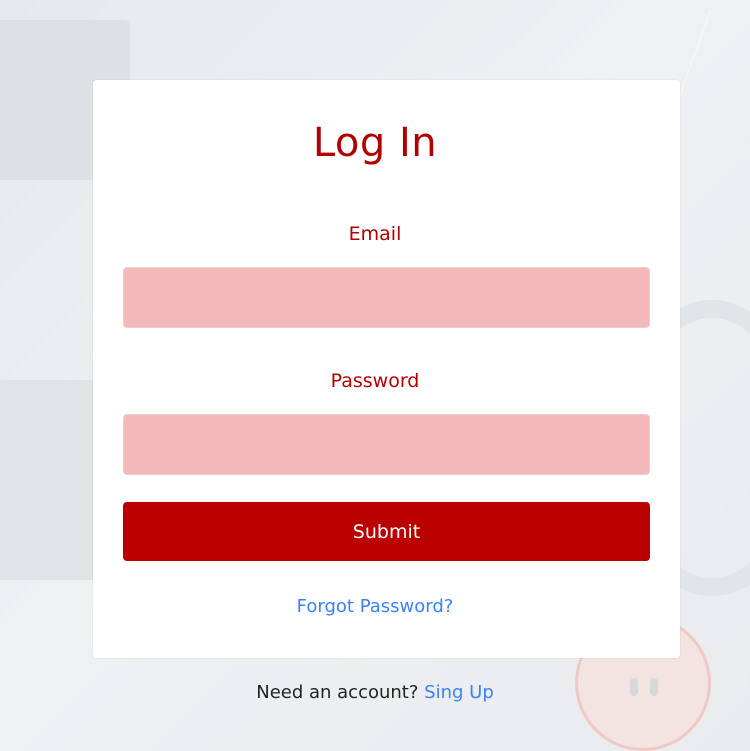 This screenshot has height=751, width=750. Describe the element at coordinates (459, 692) in the screenshot. I see `signup-link: Sing Up` at that location.